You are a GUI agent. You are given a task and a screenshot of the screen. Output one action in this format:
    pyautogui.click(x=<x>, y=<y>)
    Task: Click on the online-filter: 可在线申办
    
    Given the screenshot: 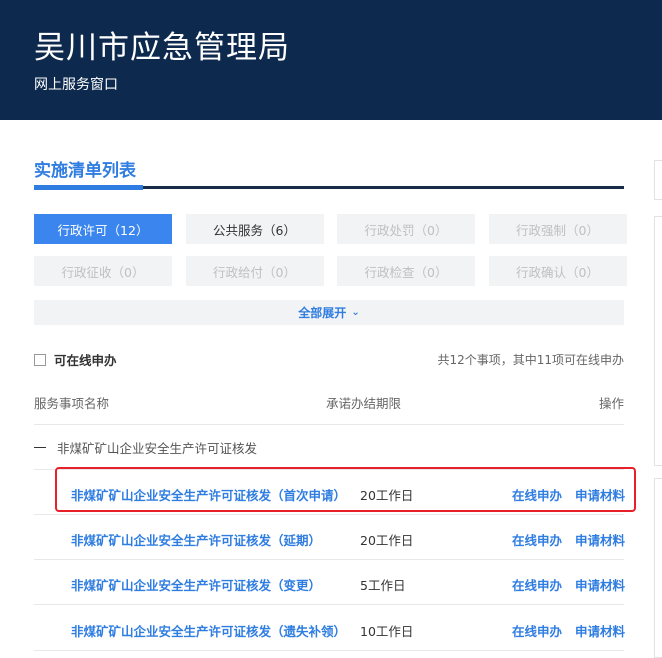 What is the action you would take?
    pyautogui.click(x=75, y=359)
    